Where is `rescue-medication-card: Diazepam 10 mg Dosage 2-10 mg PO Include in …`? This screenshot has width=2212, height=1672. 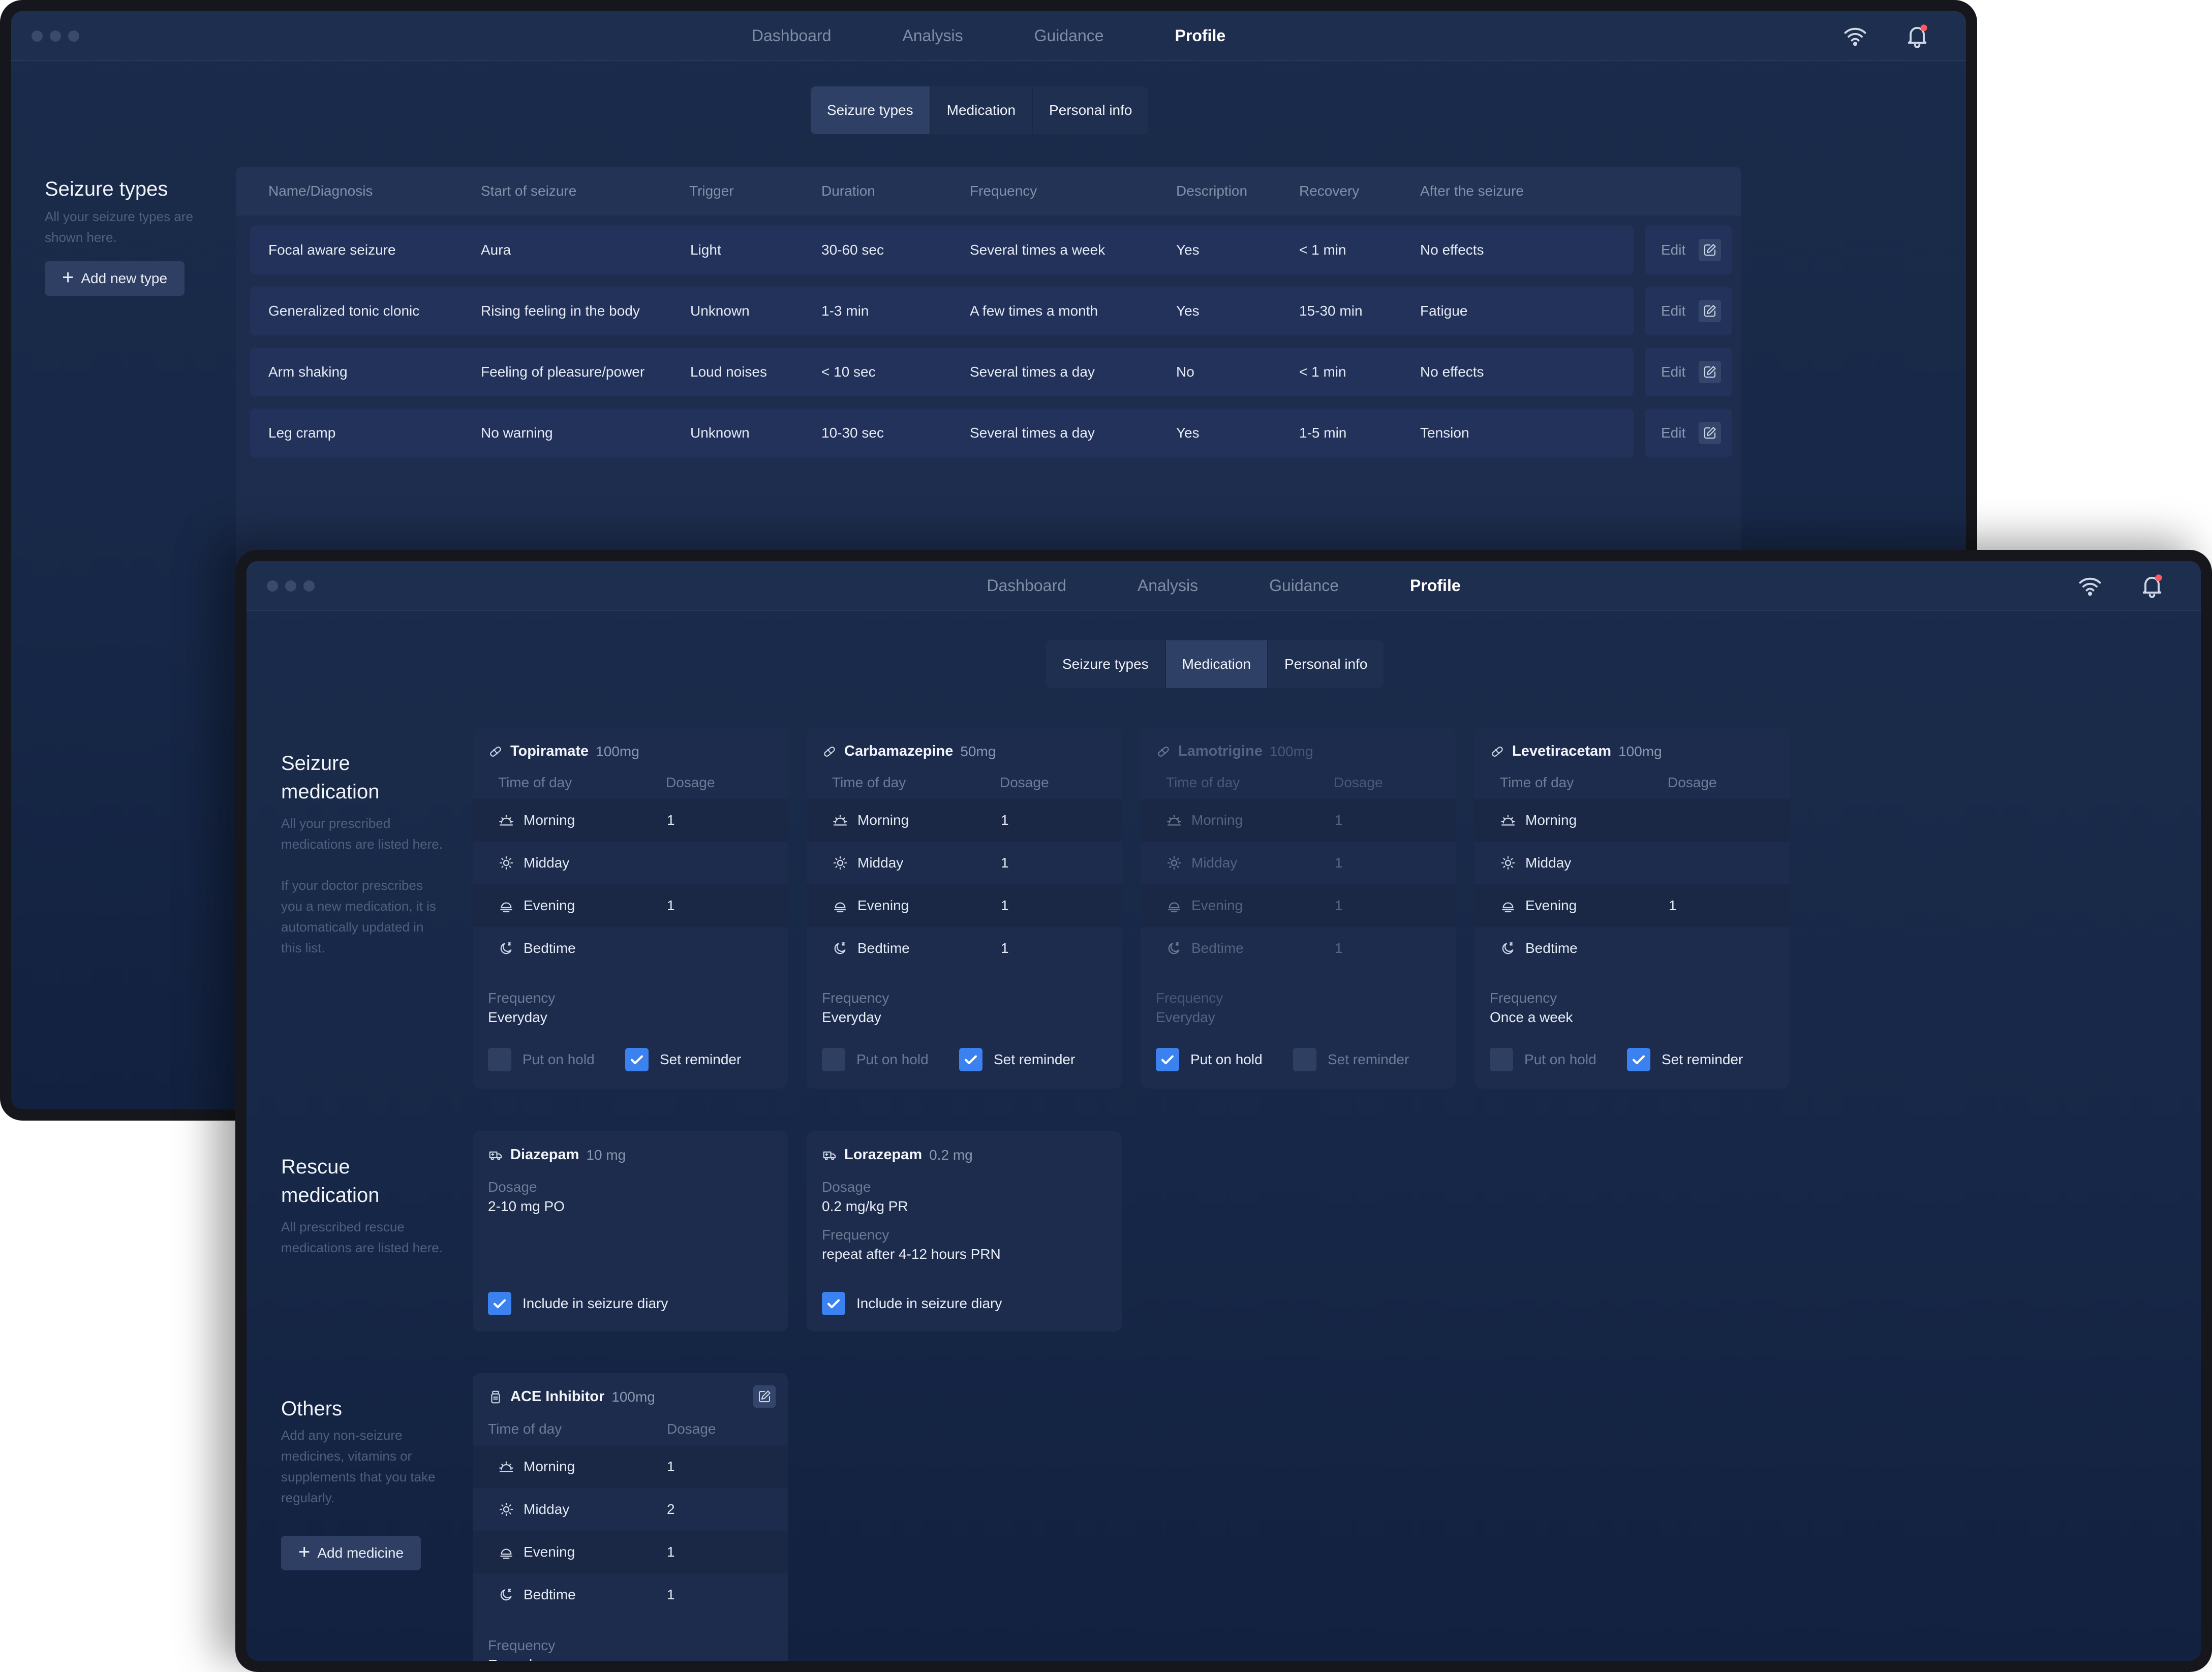 rescue-medication-card: Diazepam 10 mg Dosage 2-10 mg PO Include in … is located at coordinates (630, 1231).